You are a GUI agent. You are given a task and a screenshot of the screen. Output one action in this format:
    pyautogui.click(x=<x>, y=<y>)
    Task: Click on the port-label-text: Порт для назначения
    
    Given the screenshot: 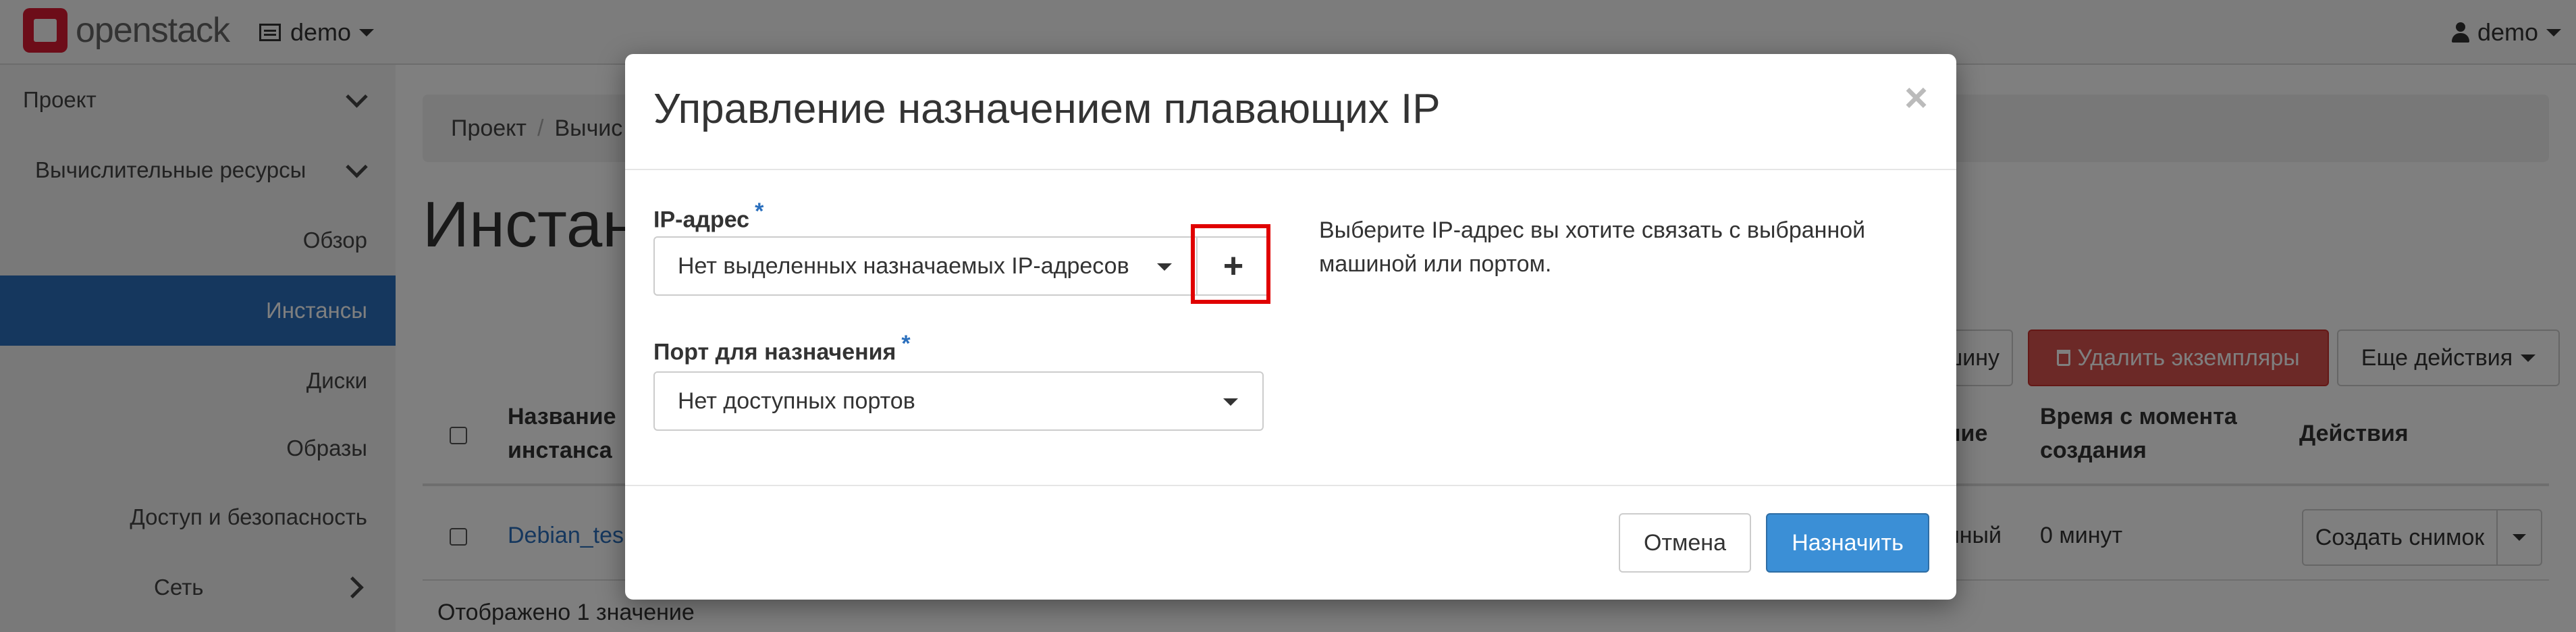 What is the action you would take?
    pyautogui.click(x=774, y=352)
    